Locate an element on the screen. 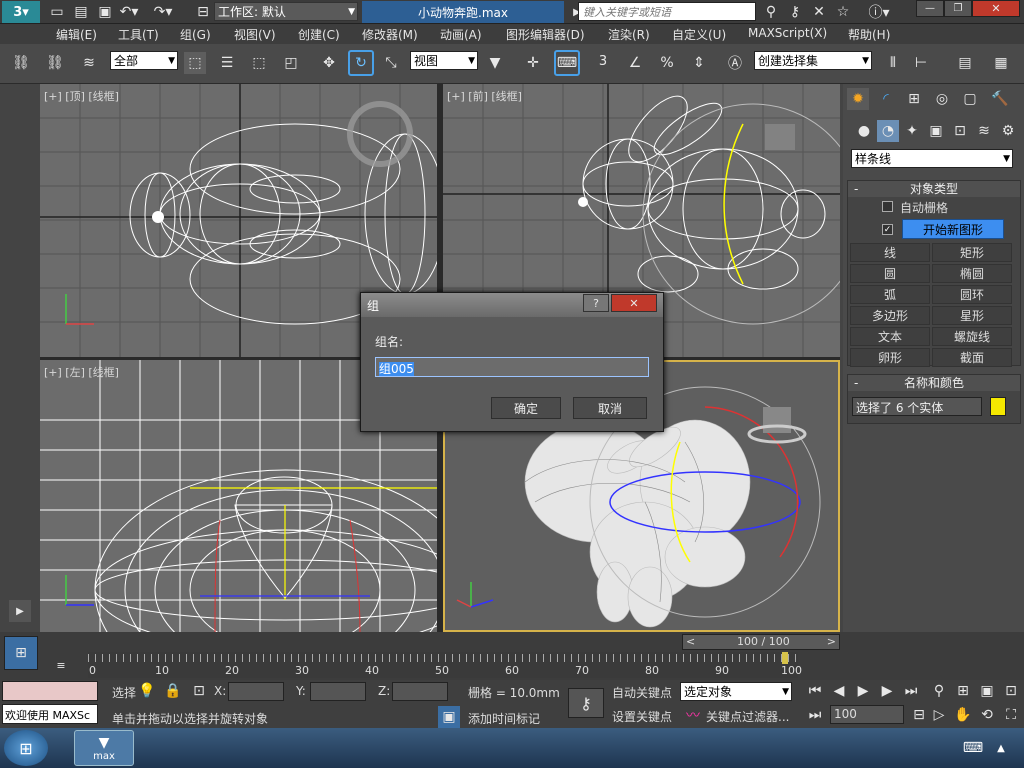  viewport-layout-icon: ⊞ is located at coordinates (21, 653).